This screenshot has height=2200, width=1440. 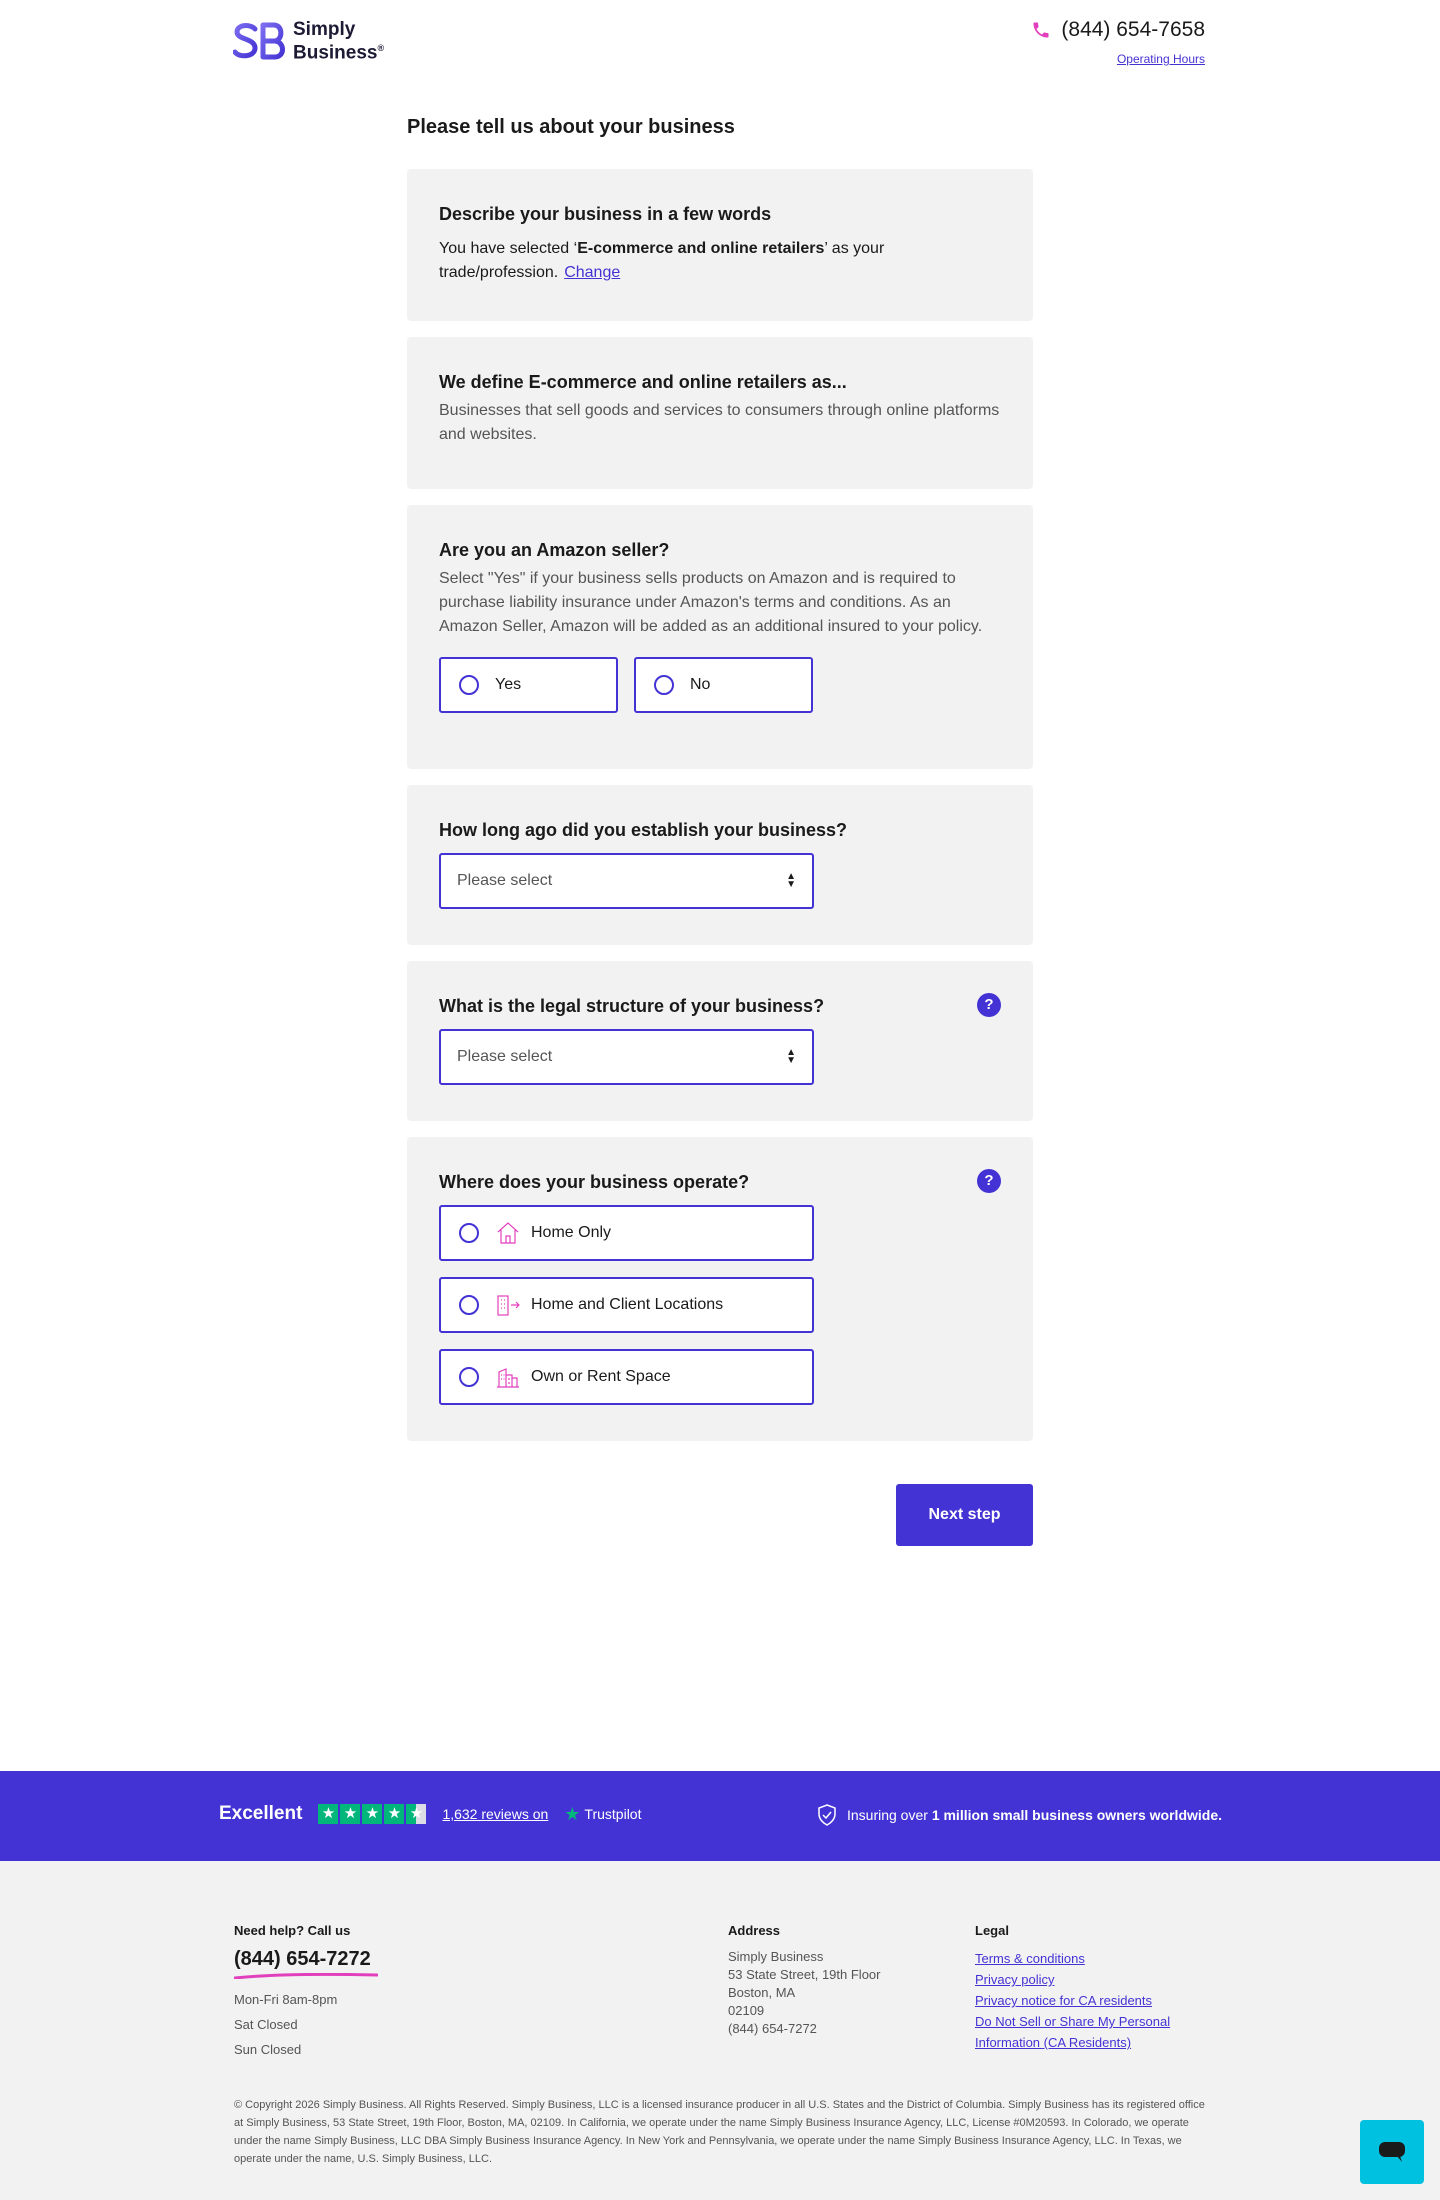 I want to click on legal-structure-help-icon: ?, so click(x=989, y=1005).